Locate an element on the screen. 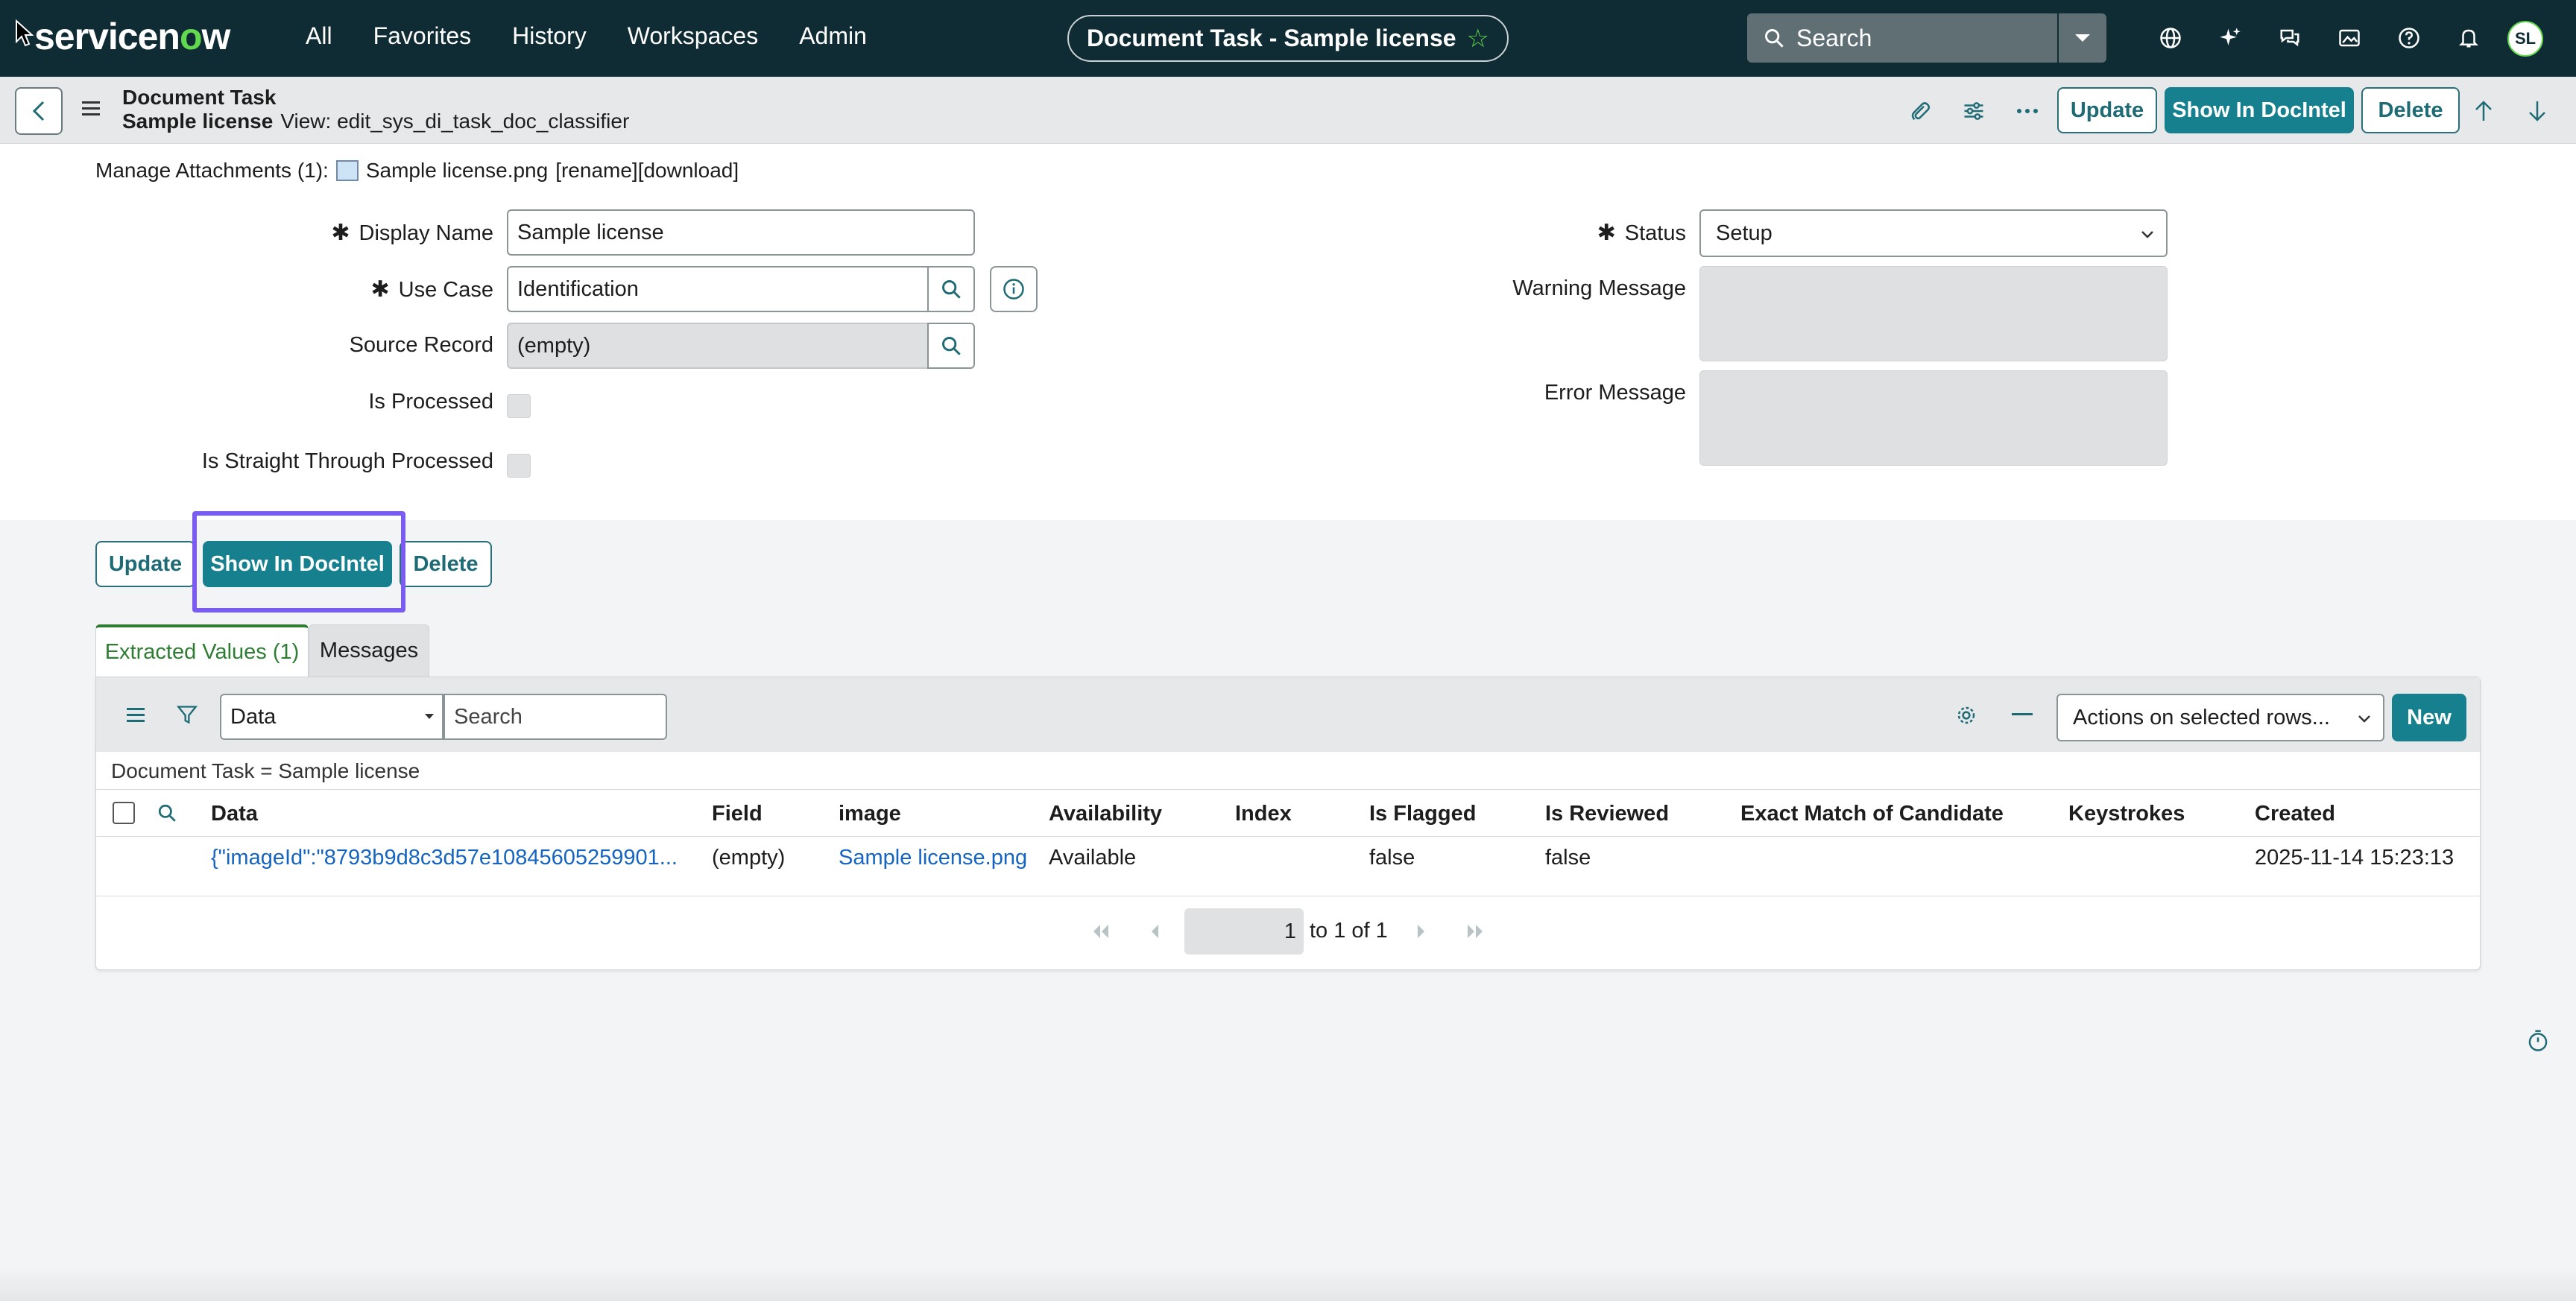 Image resolution: width=2576 pixels, height=1301 pixels. pagination: 1 to 1 of 1 is located at coordinates (1288, 931).